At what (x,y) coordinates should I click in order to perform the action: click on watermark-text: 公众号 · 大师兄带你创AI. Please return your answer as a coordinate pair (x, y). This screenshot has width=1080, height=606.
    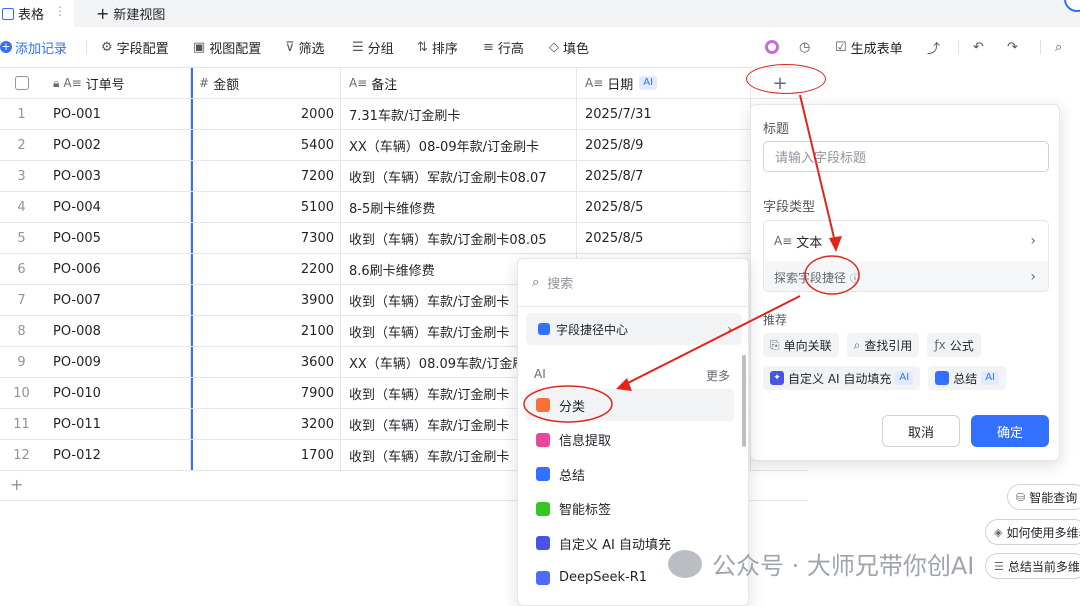
    Looking at the image, I should click on (843, 566).